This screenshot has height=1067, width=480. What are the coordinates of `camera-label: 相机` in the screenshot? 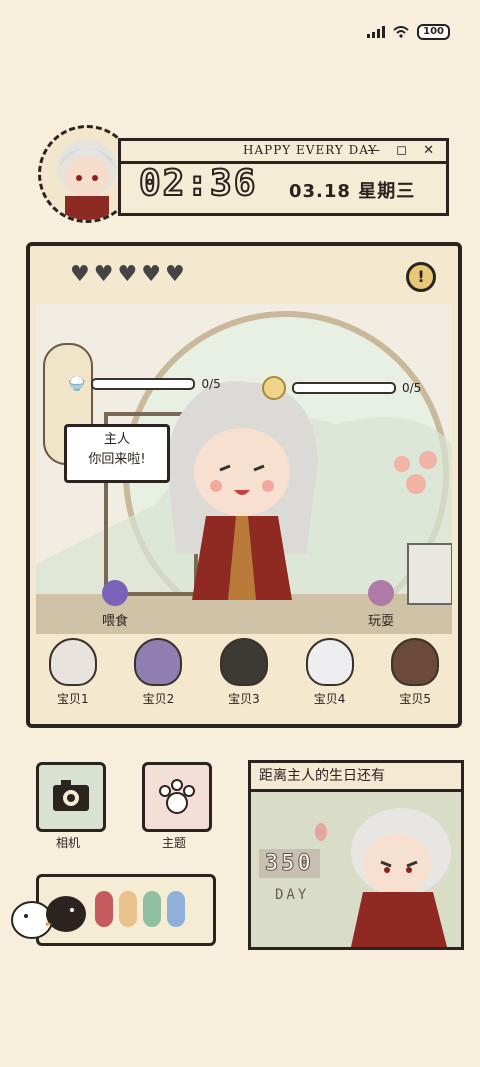 It's located at (67, 843).